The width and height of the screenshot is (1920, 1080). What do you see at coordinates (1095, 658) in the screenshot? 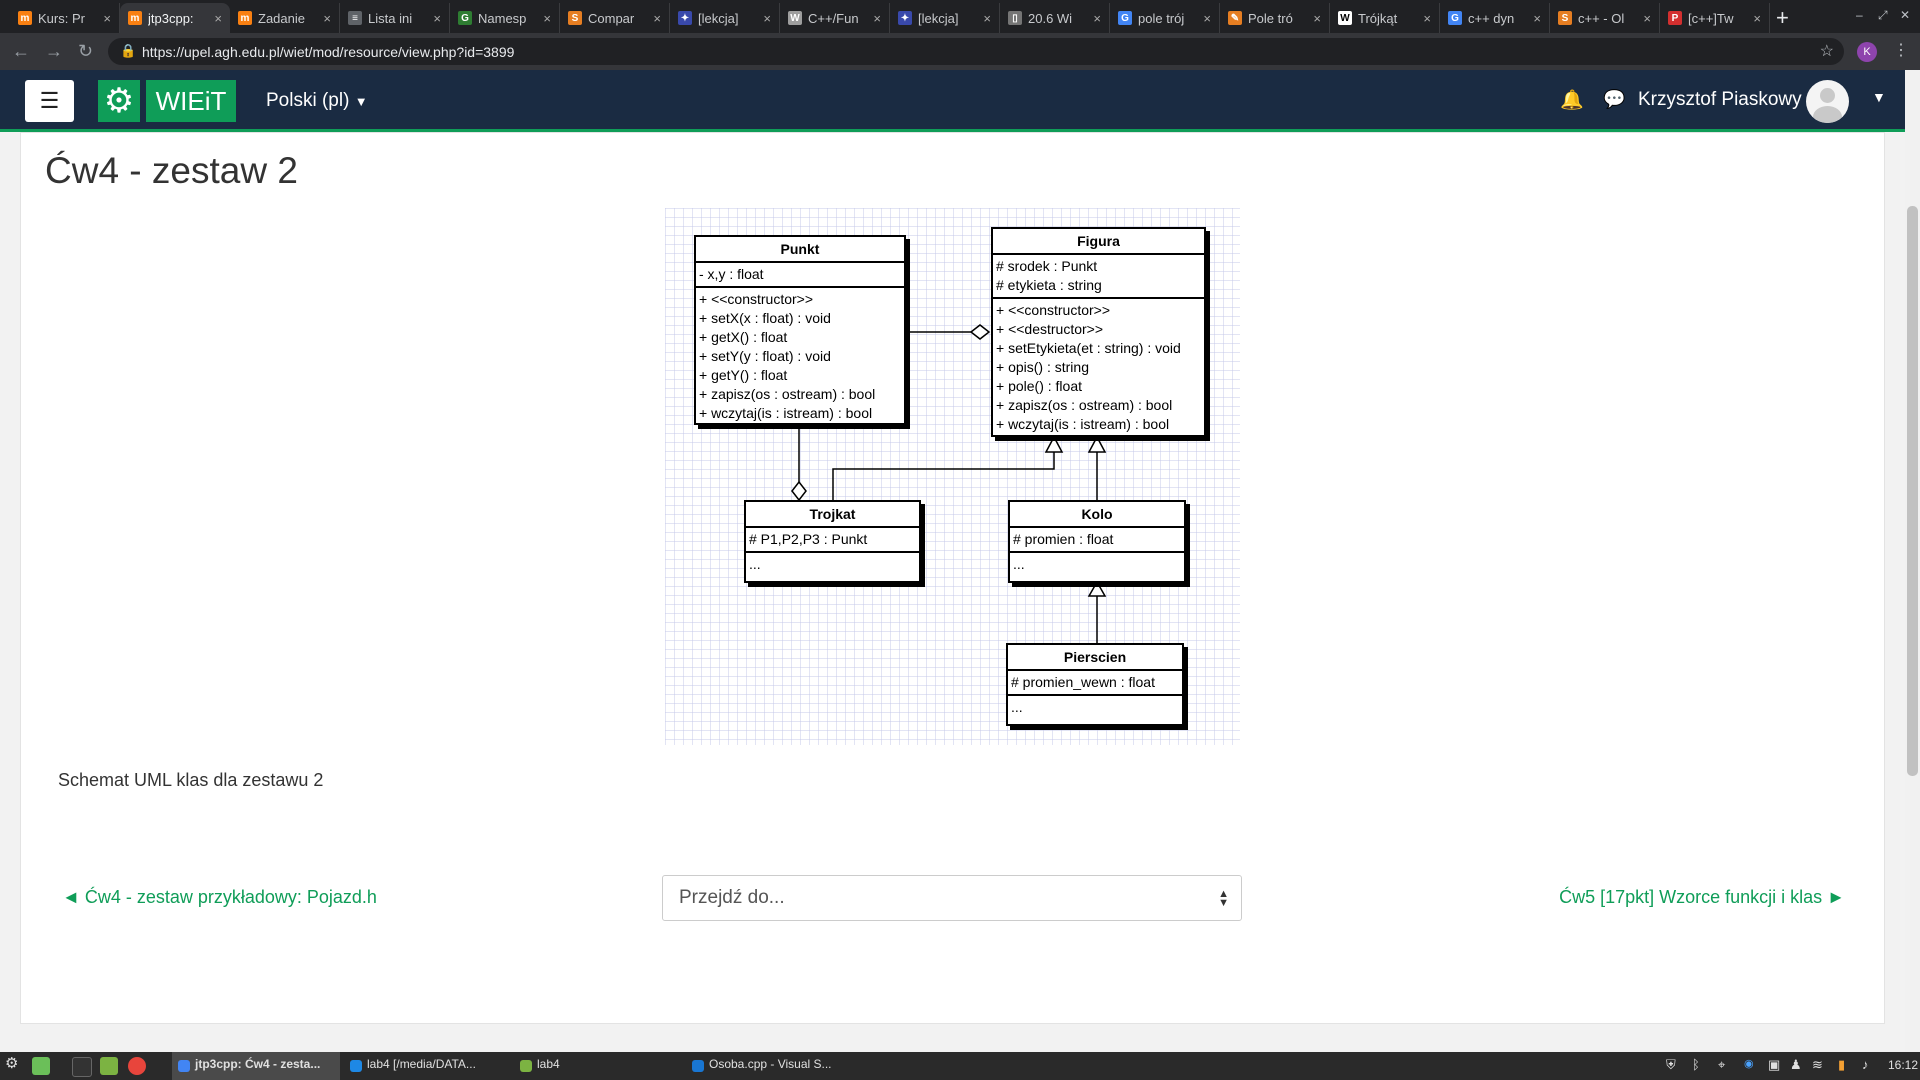
I see `uml-class-name: Pierscien` at bounding box center [1095, 658].